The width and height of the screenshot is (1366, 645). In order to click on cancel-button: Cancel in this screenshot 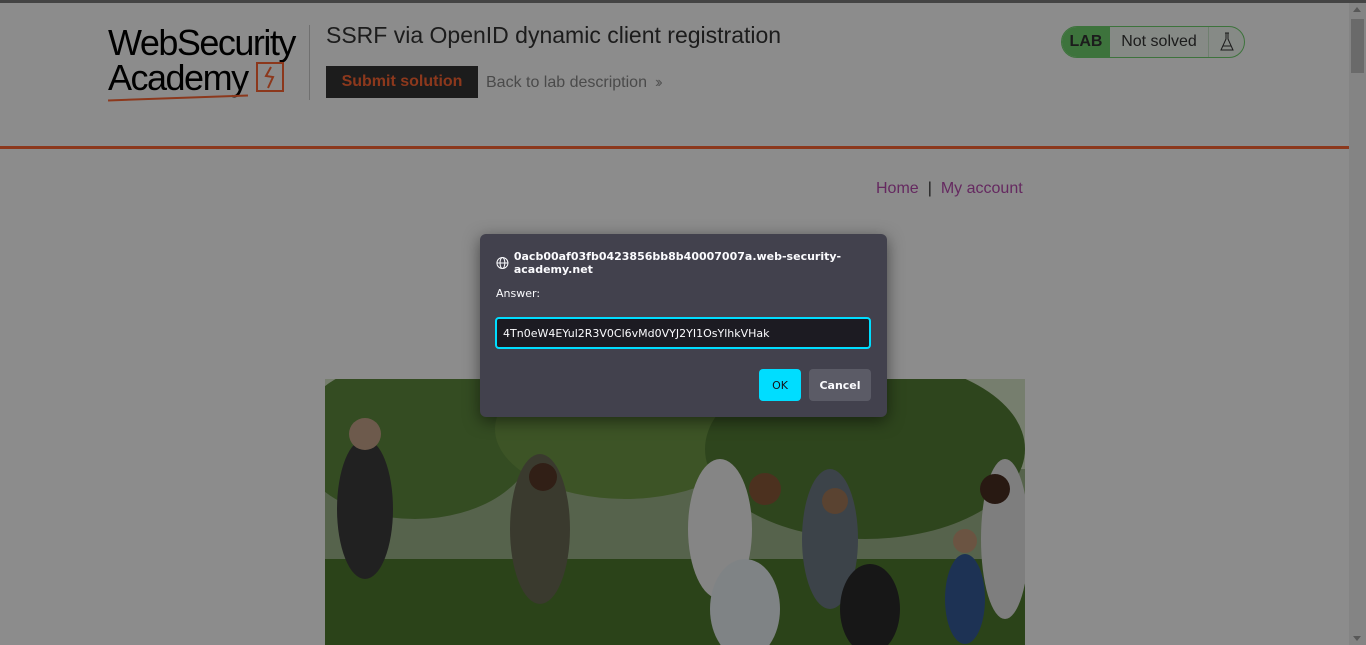, I will do `click(840, 385)`.